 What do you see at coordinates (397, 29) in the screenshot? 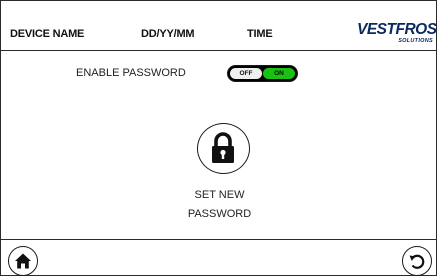
I see `brand-name: VESTFROST` at bounding box center [397, 29].